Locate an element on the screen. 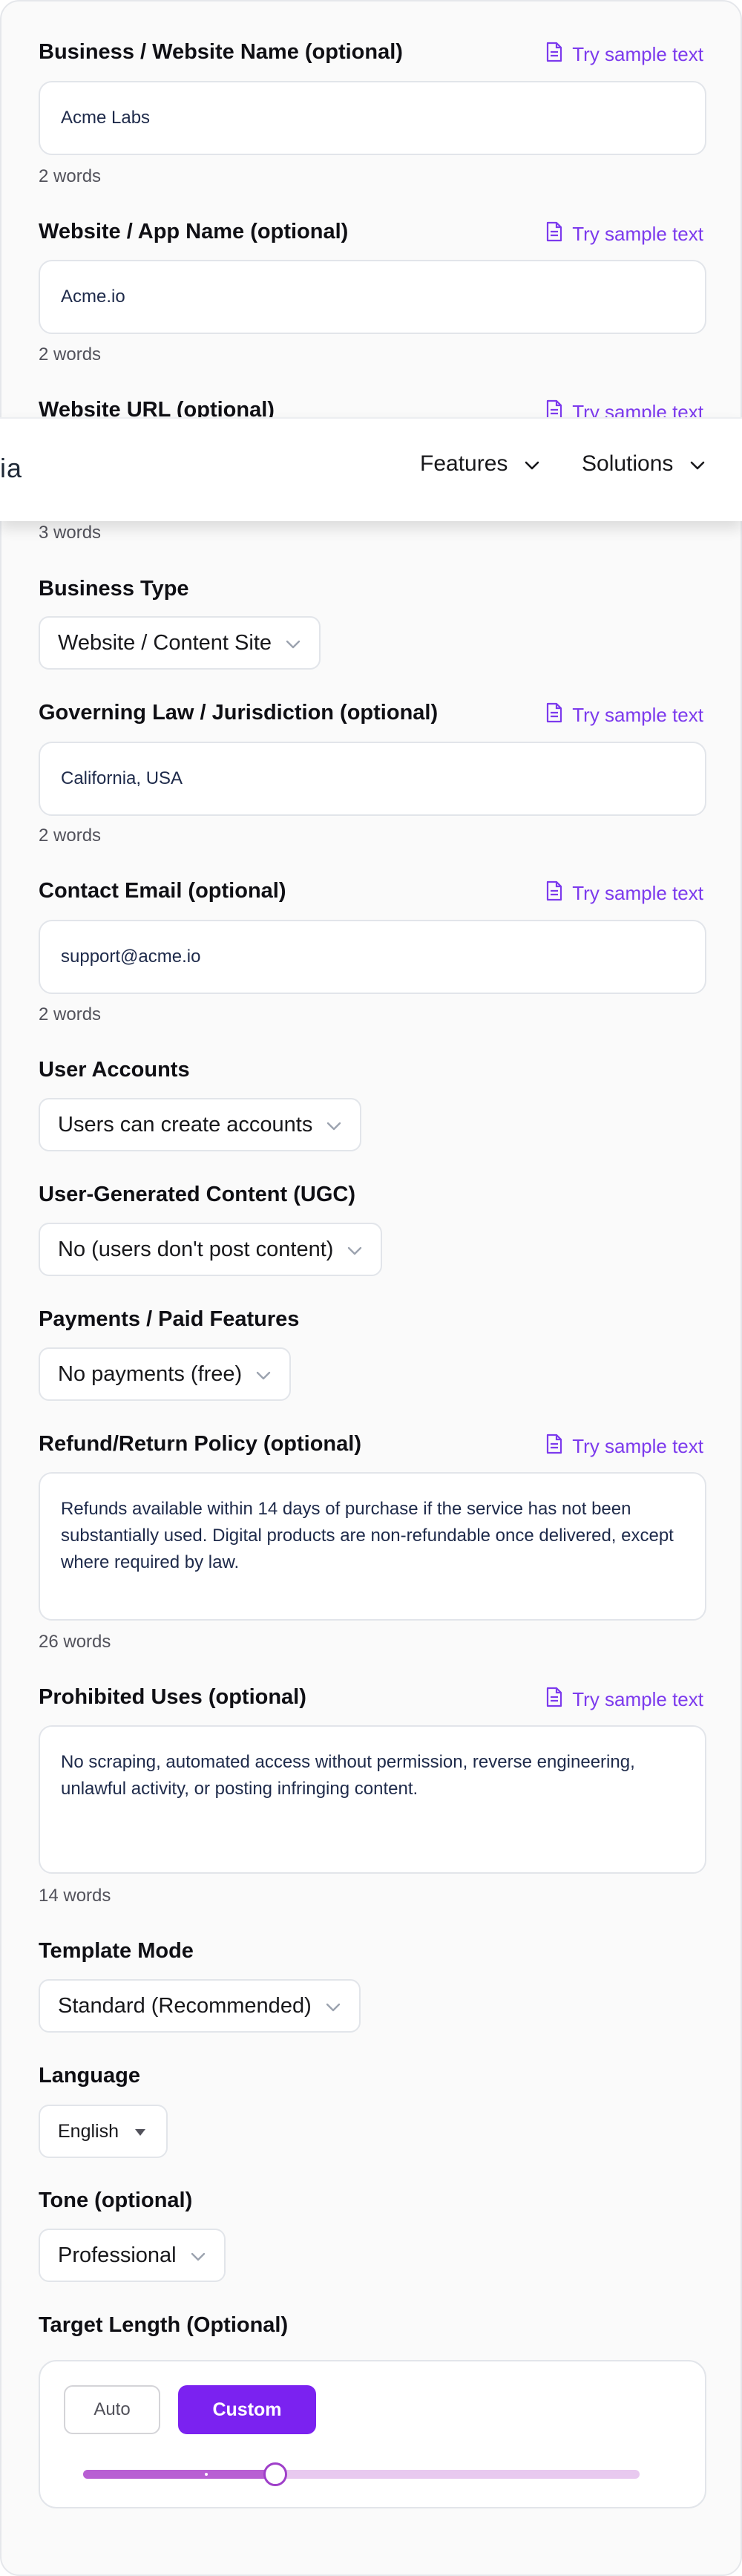  business-type-label: Business Type is located at coordinates (114, 589).